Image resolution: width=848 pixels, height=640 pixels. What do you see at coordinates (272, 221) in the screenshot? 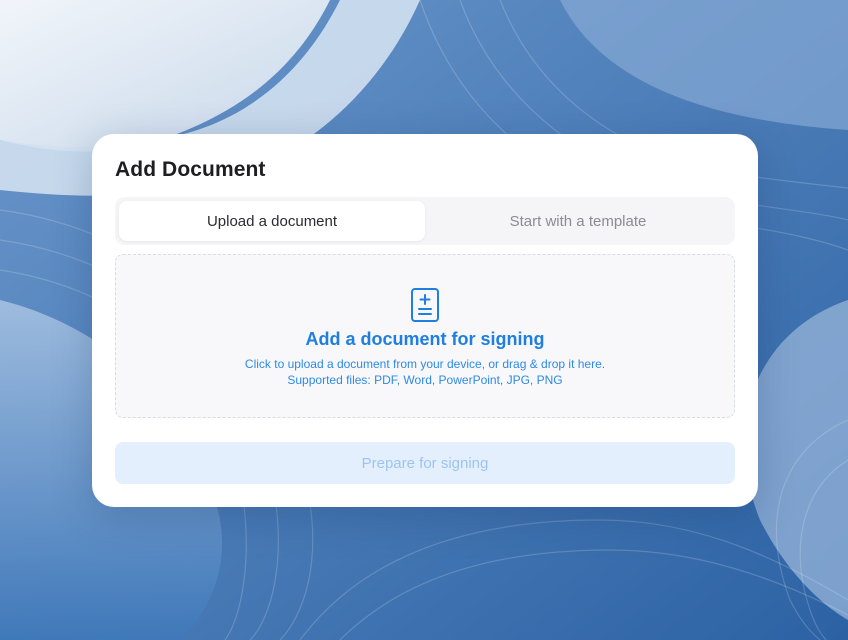
I see `tab-upload-document: Upload a document` at bounding box center [272, 221].